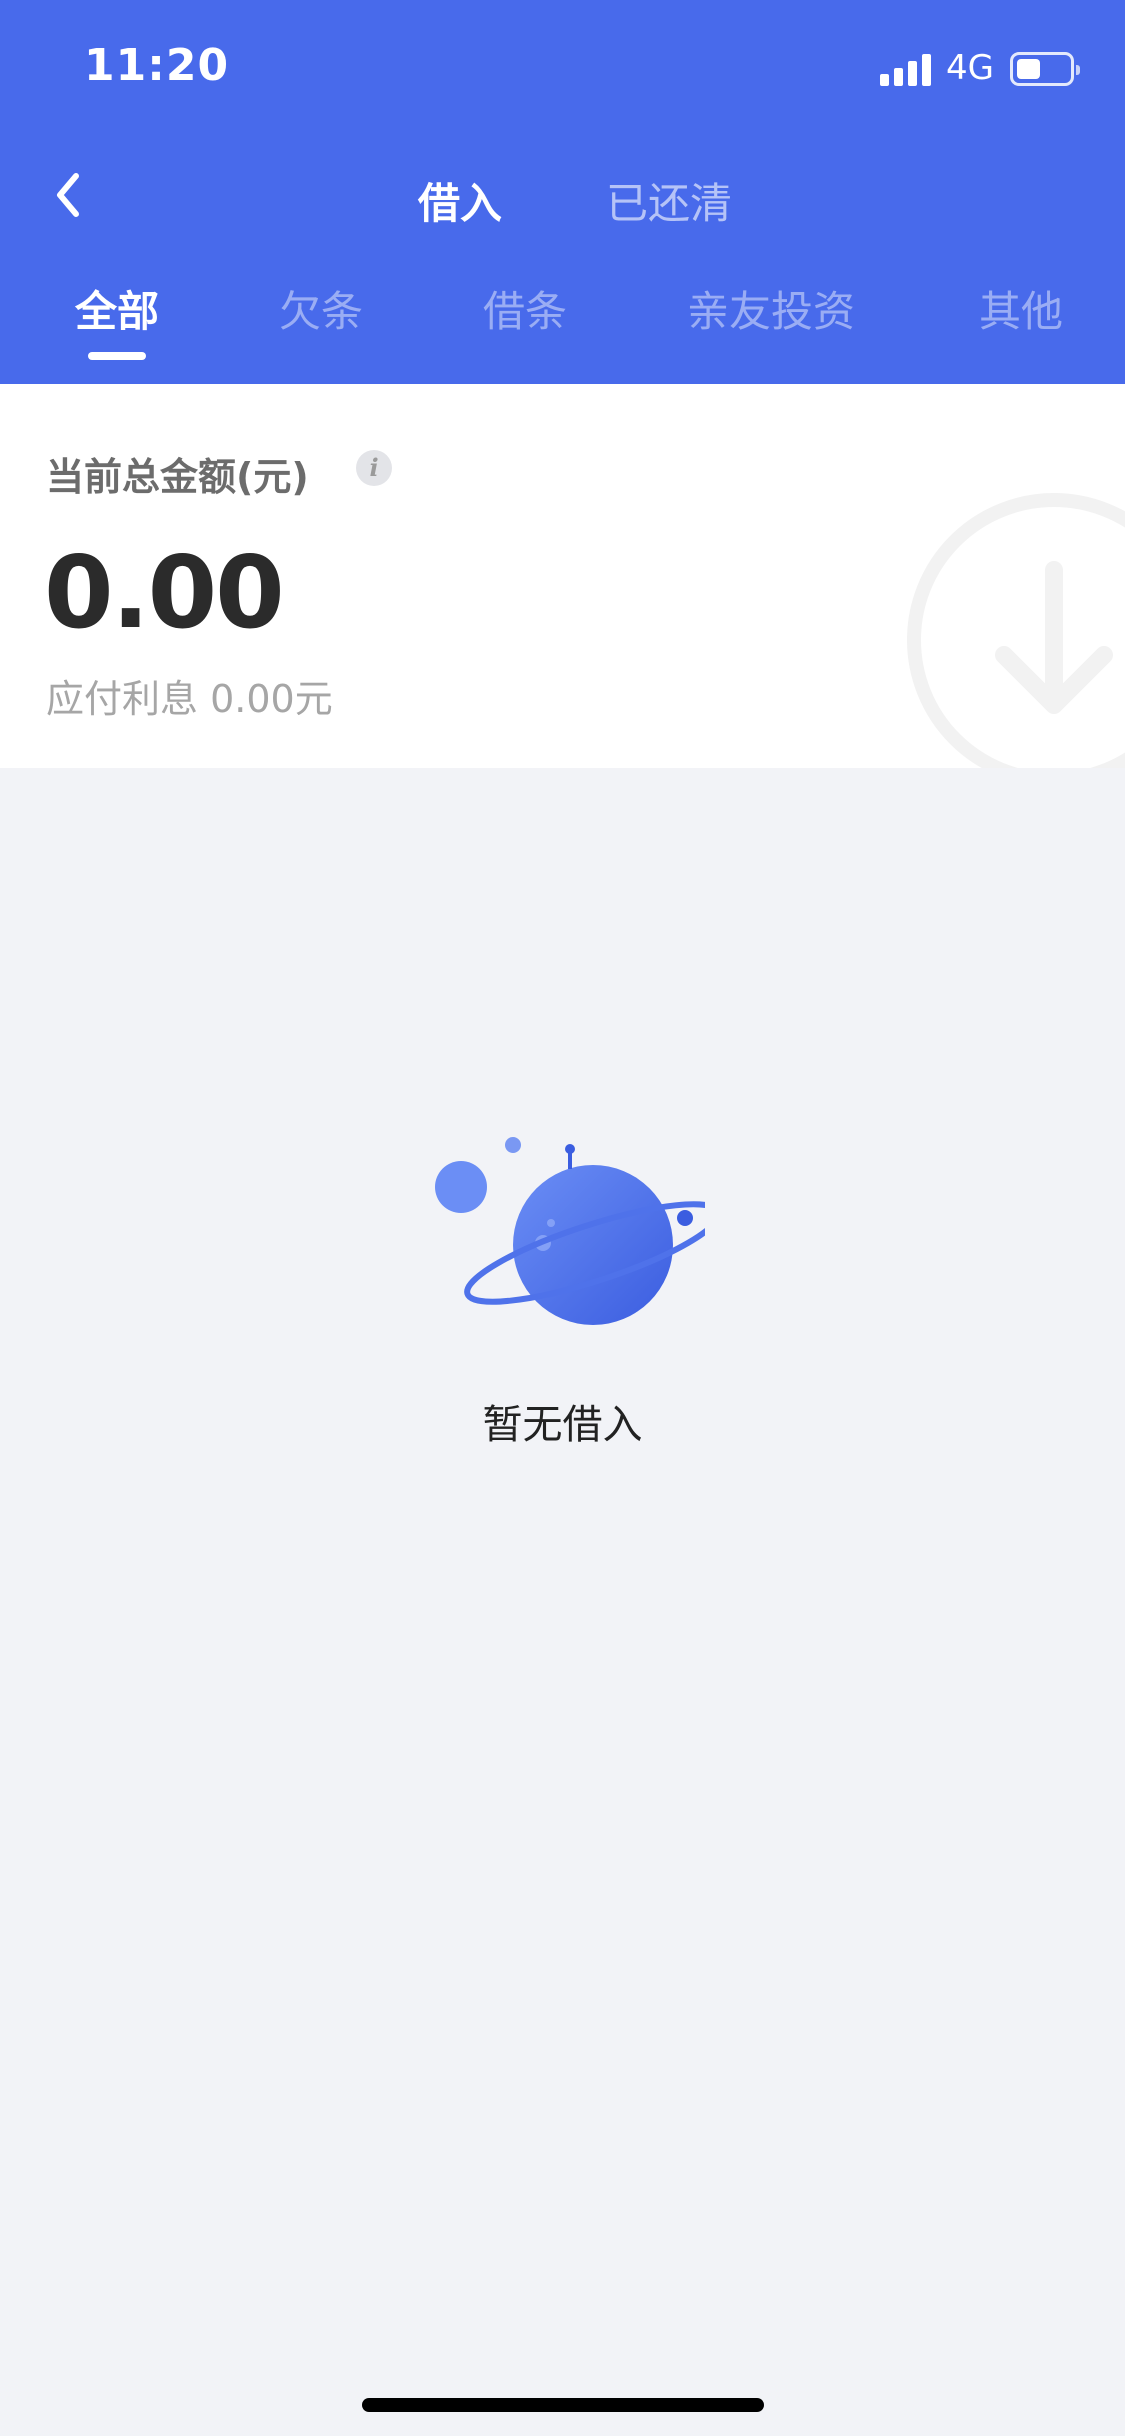  Describe the element at coordinates (563, 2405) in the screenshot. I see `home-indicator` at that location.